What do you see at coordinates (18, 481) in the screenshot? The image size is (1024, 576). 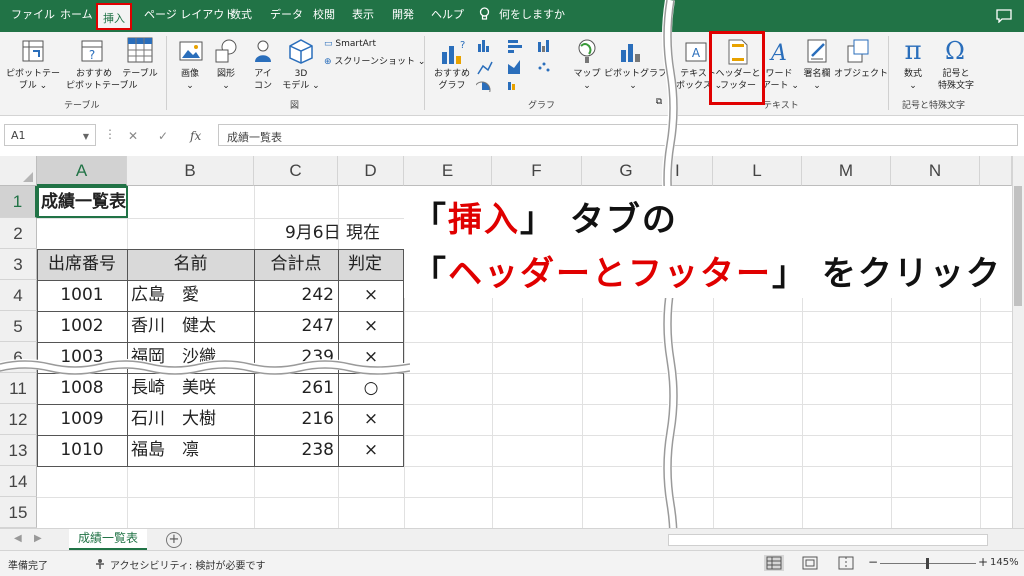 I see `row-header-14: 14` at bounding box center [18, 481].